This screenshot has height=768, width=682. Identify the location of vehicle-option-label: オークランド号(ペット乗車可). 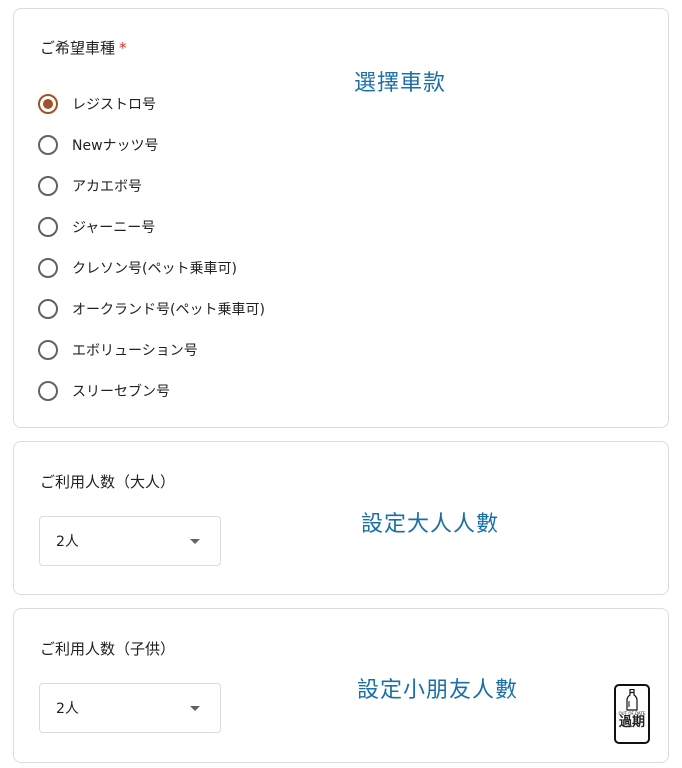
(168, 309).